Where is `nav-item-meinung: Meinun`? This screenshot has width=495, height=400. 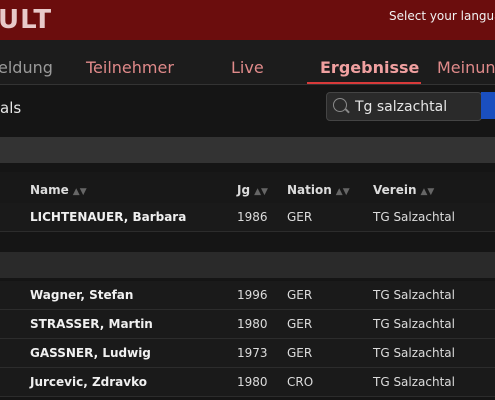
nav-item-meinung: Meinun is located at coordinates (466, 67).